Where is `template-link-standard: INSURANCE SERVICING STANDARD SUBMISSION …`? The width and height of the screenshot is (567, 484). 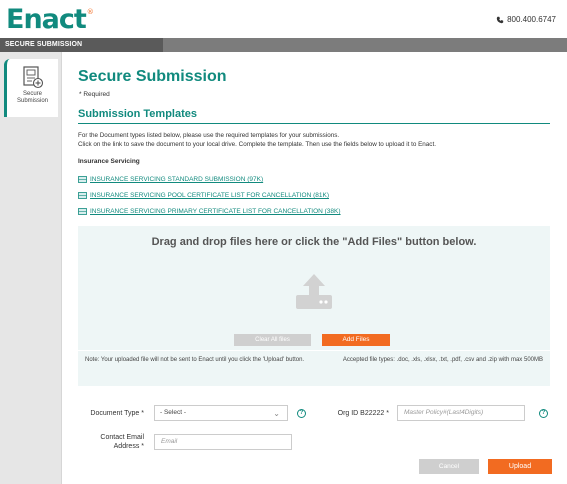
template-link-standard: INSURANCE SERVICING STANDARD SUBMISSION … is located at coordinates (170, 179).